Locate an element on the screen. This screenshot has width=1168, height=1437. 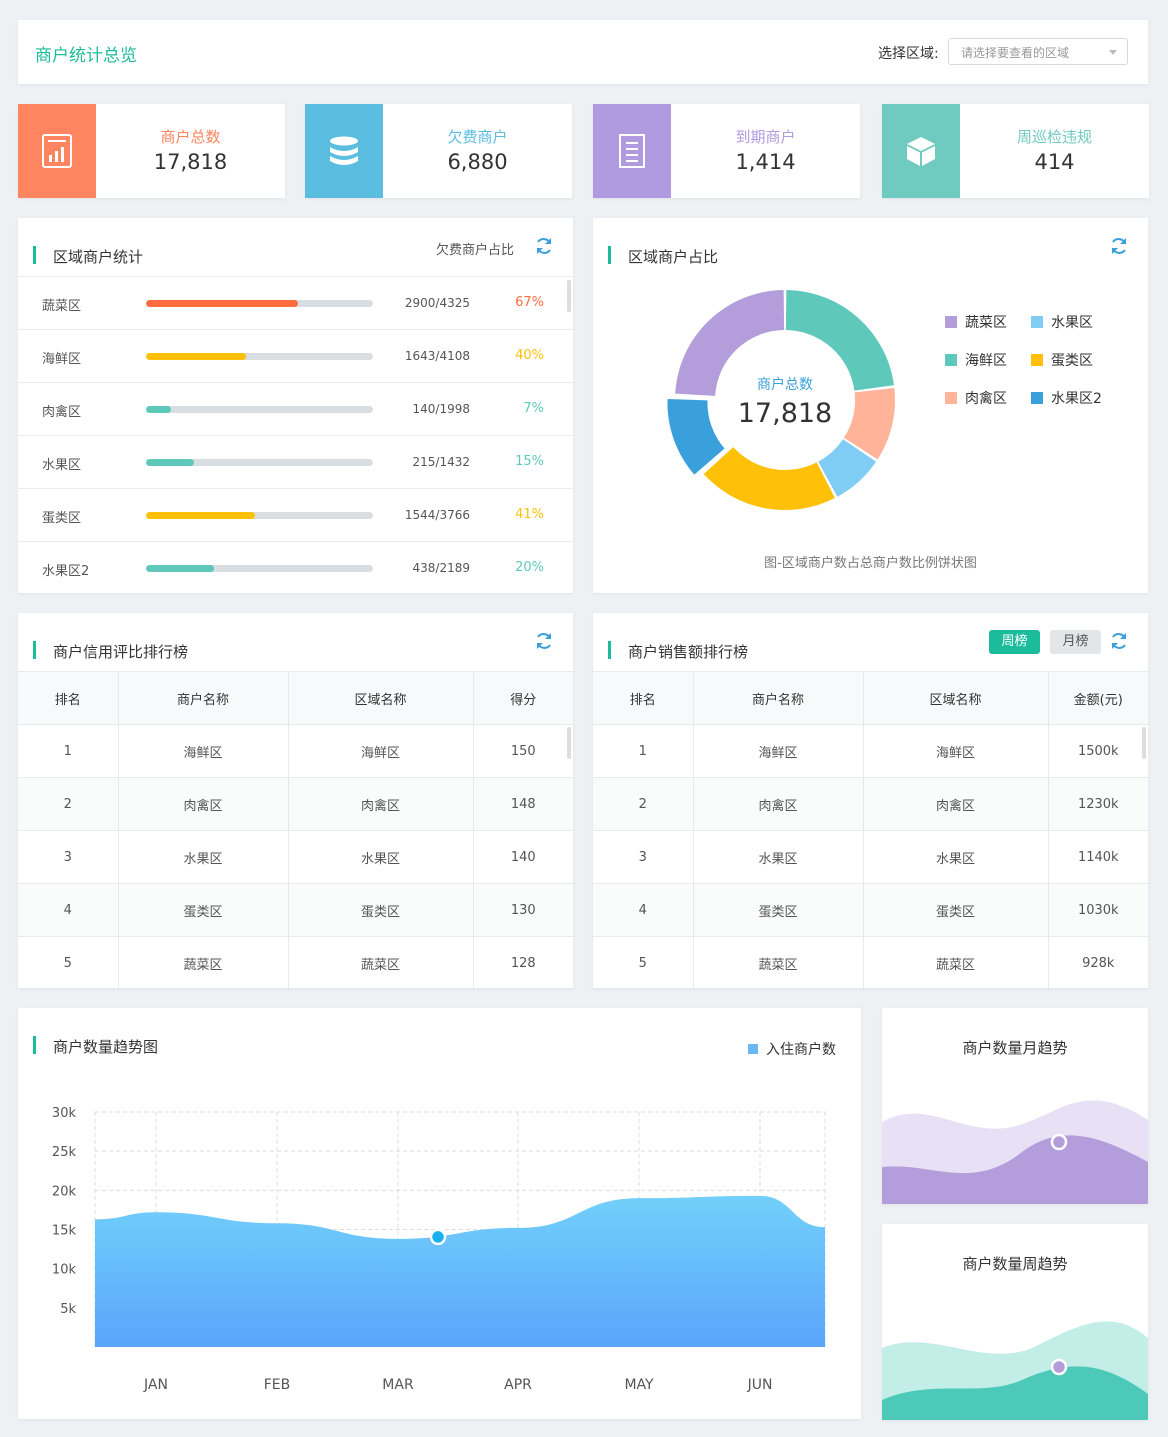
legend-item: 海鲜区 is located at coordinates (976, 360).